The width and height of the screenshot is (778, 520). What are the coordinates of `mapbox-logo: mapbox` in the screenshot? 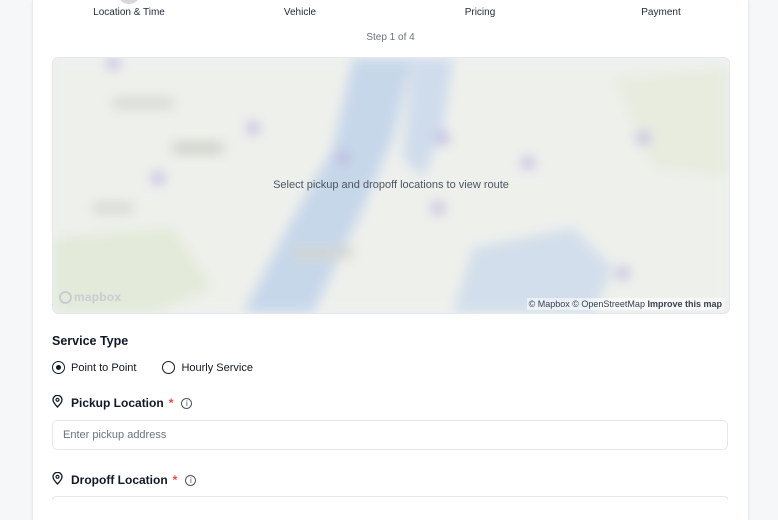 It's located at (90, 297).